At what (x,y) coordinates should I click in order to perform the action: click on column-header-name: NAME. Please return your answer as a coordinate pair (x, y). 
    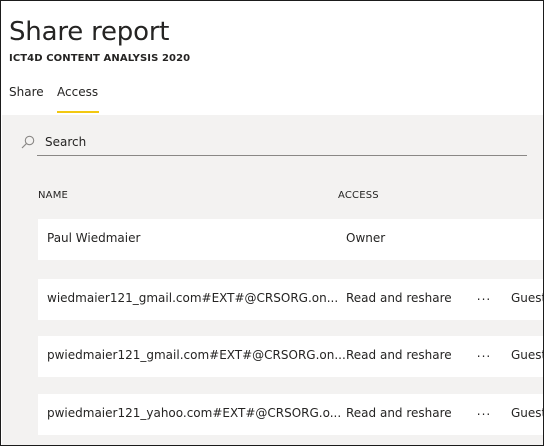
    Looking at the image, I should click on (53, 195).